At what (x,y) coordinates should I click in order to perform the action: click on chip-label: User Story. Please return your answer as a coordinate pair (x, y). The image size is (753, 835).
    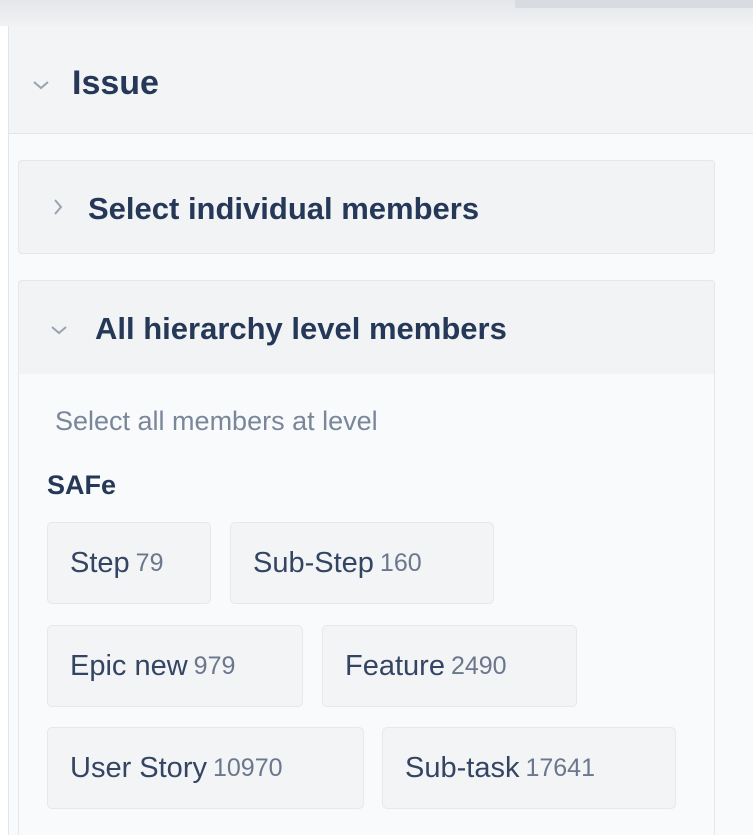
    Looking at the image, I should click on (138, 767).